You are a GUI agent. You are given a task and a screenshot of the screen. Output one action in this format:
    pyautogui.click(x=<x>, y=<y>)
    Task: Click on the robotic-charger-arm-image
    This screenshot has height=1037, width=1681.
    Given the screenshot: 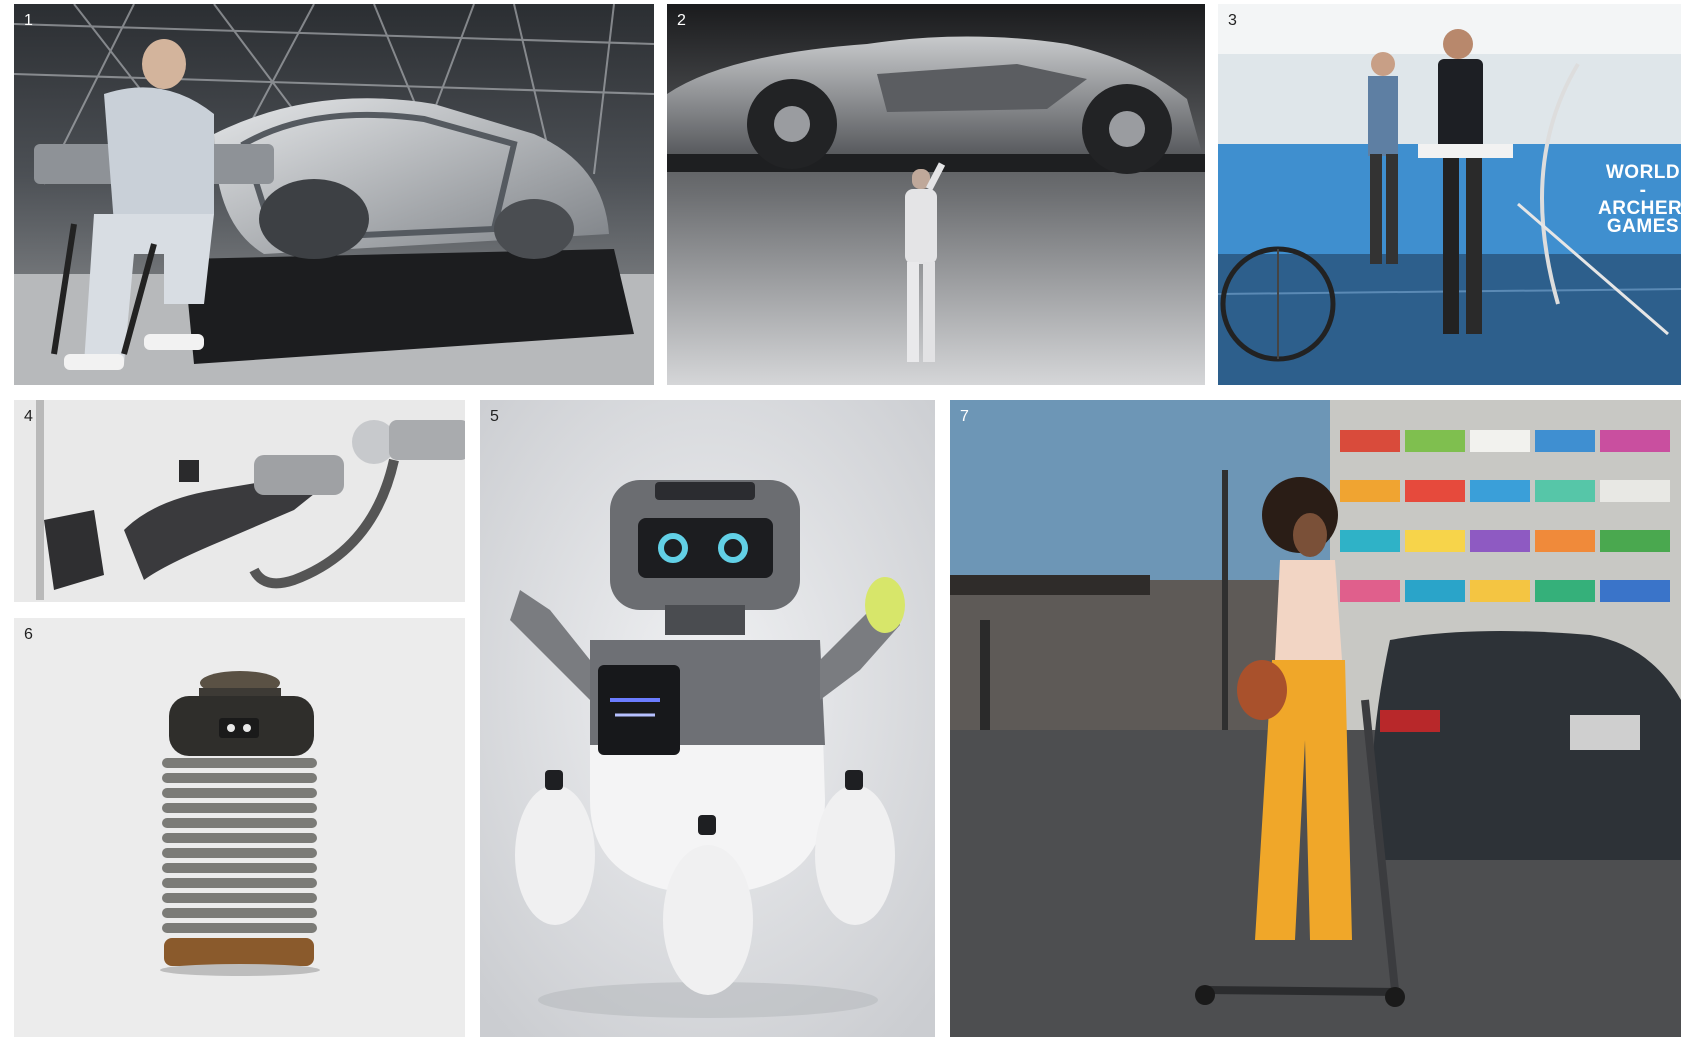 What is the action you would take?
    pyautogui.click(x=239, y=501)
    